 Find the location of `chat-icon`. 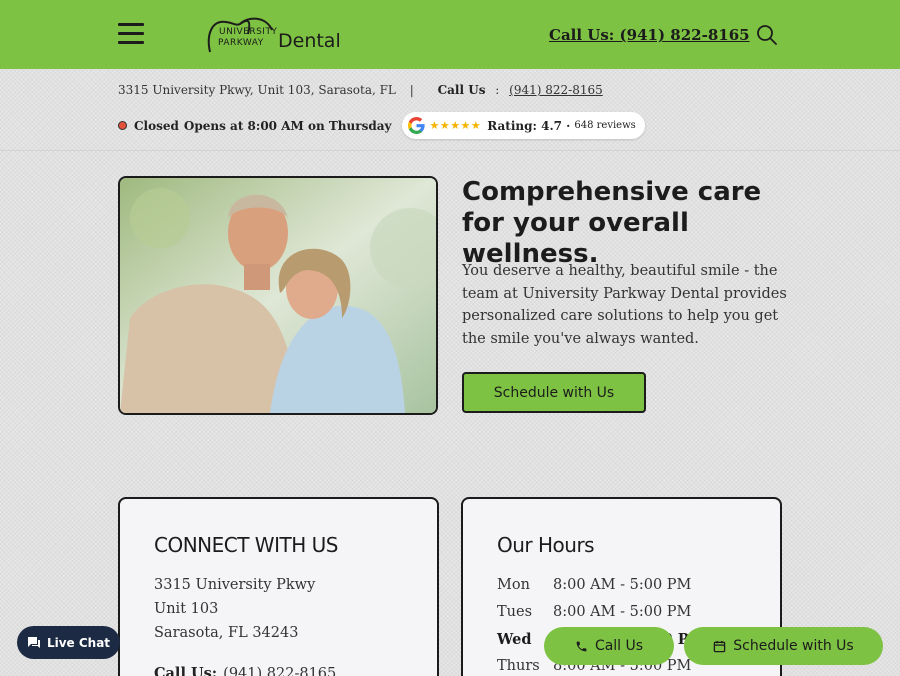

chat-icon is located at coordinates (33, 642).